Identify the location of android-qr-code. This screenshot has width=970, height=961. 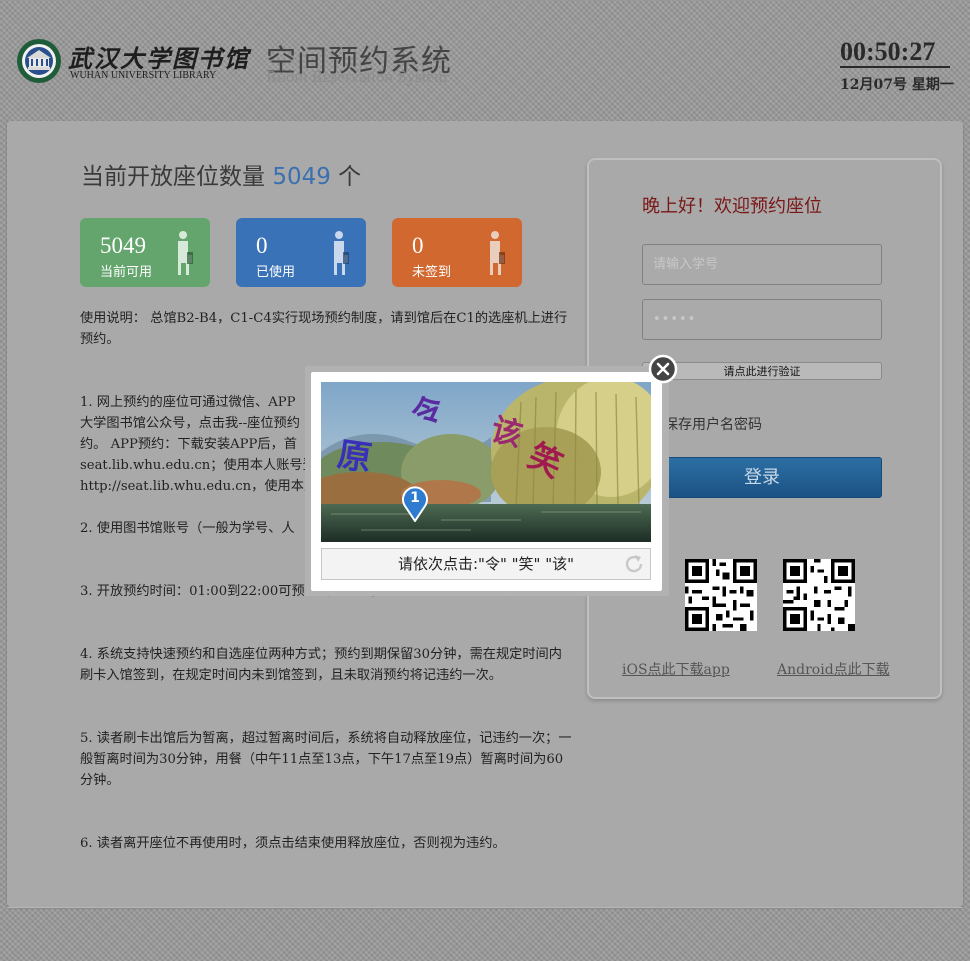
(819, 595).